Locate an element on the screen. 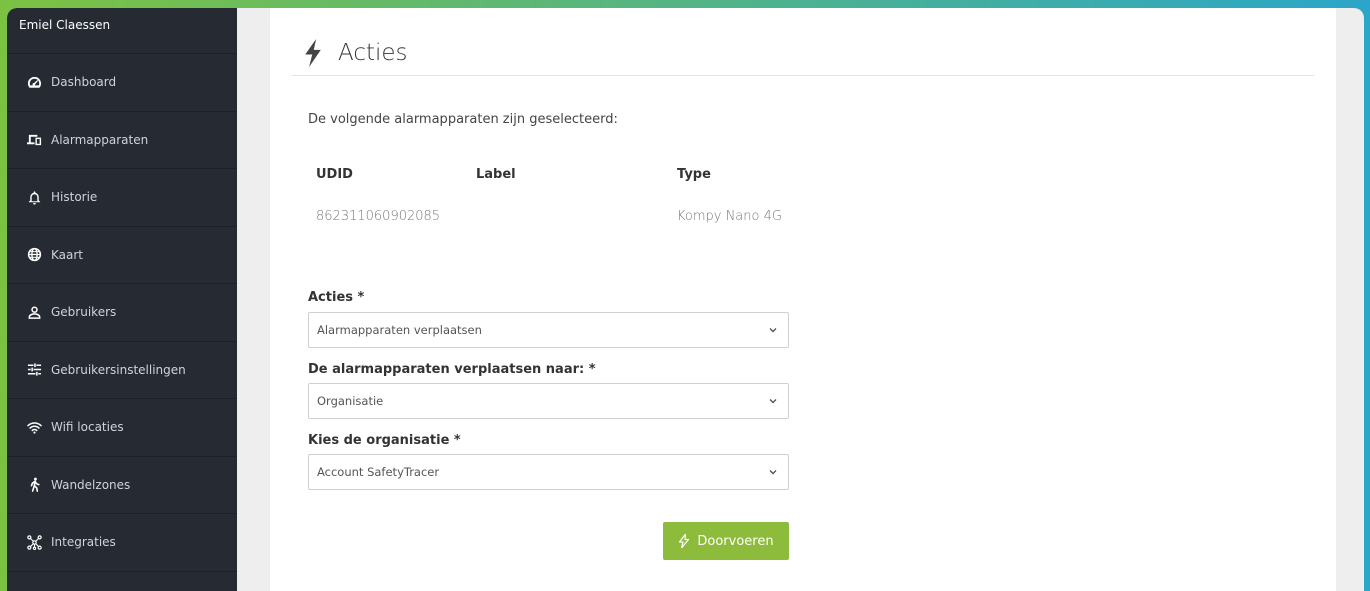  integrations-icon is located at coordinates (34, 542).